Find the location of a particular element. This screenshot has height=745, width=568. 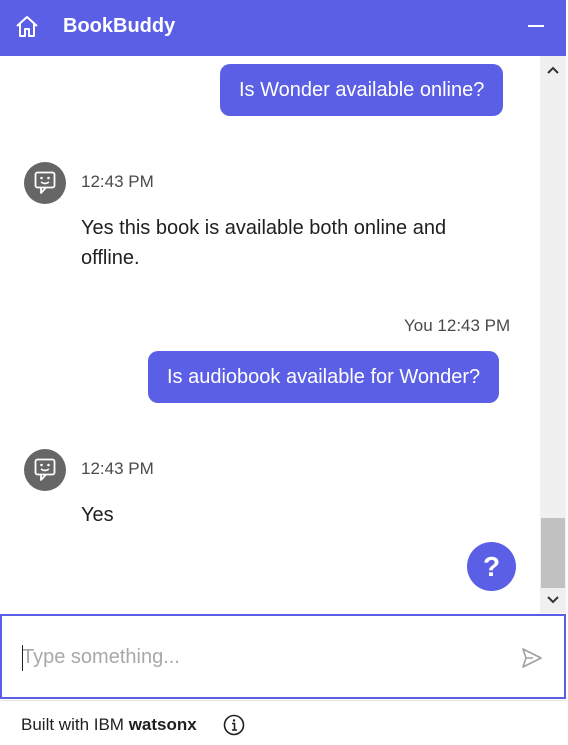

chat-scrollbar is located at coordinates (553, 334).